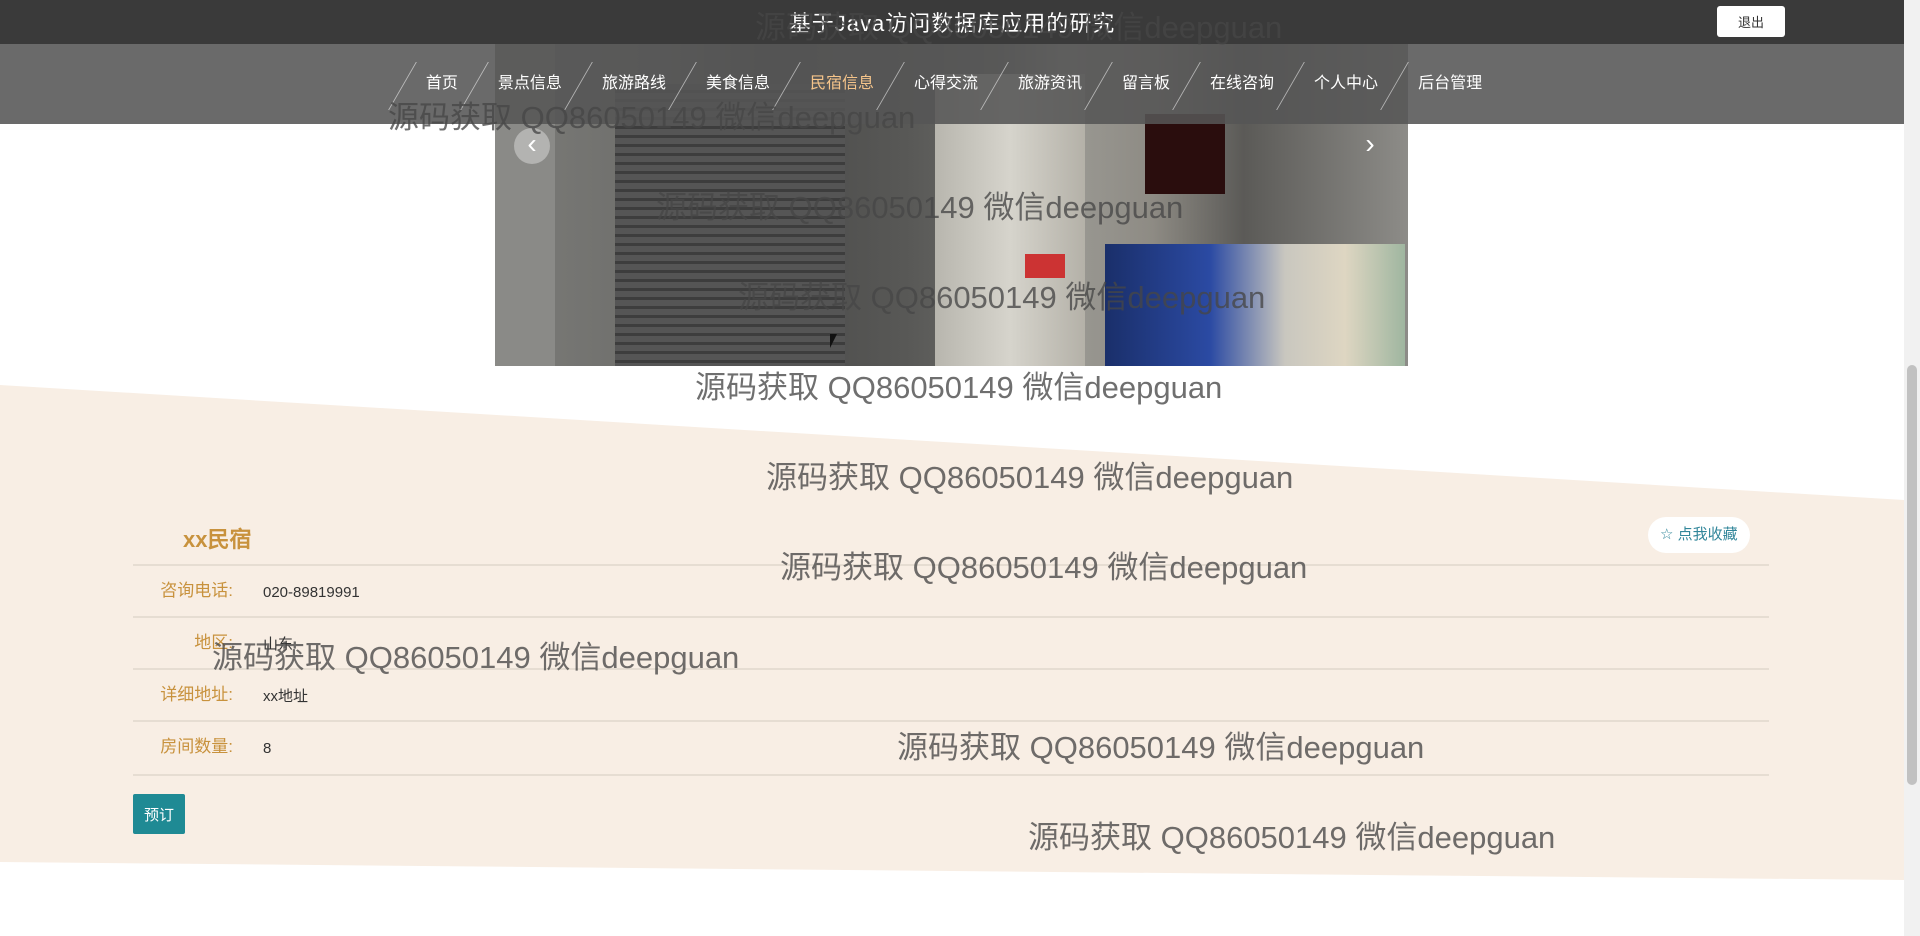  What do you see at coordinates (1344, 84) in the screenshot?
I see `nav-item: 个人中心` at bounding box center [1344, 84].